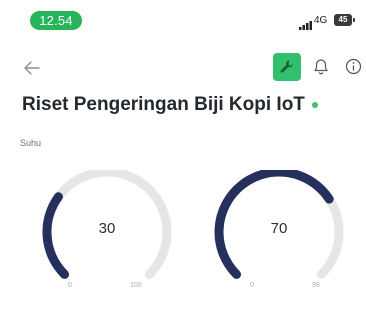 Image resolution: width=366 pixels, height=324 pixels. I want to click on wrench-icon, so click(286, 66).